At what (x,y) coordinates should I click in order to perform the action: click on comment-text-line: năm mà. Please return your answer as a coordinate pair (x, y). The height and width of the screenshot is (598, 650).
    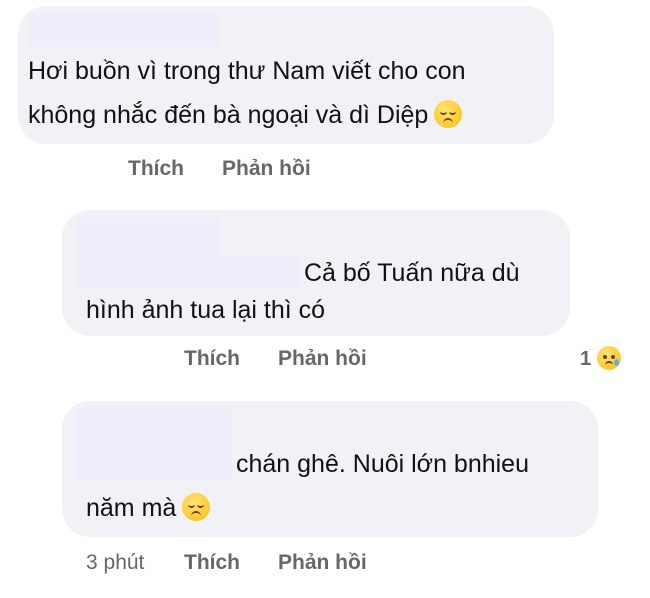
    Looking at the image, I should click on (131, 508).